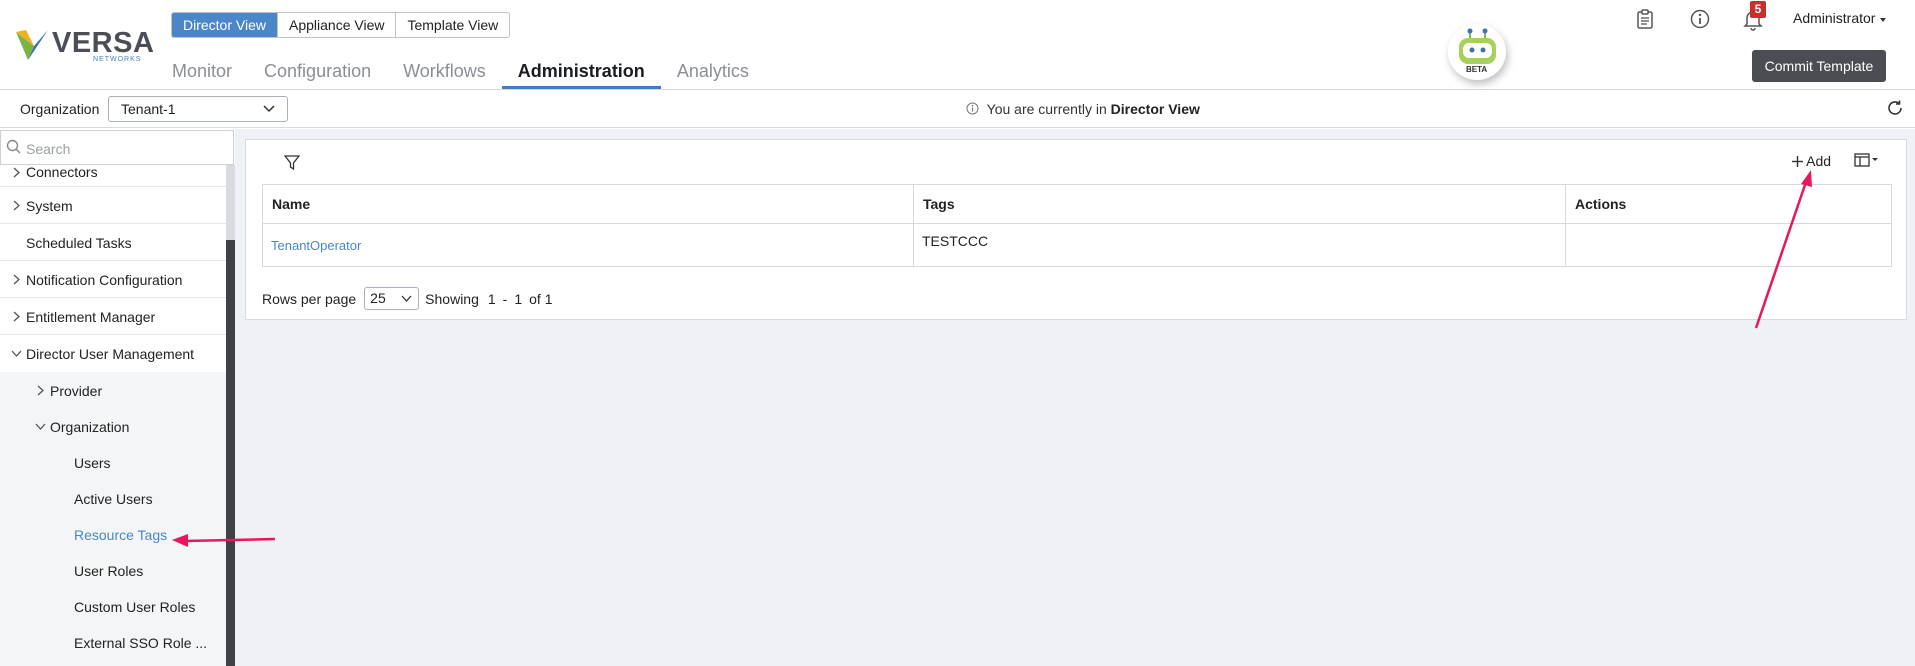  I want to click on filter-icon, so click(292, 165).